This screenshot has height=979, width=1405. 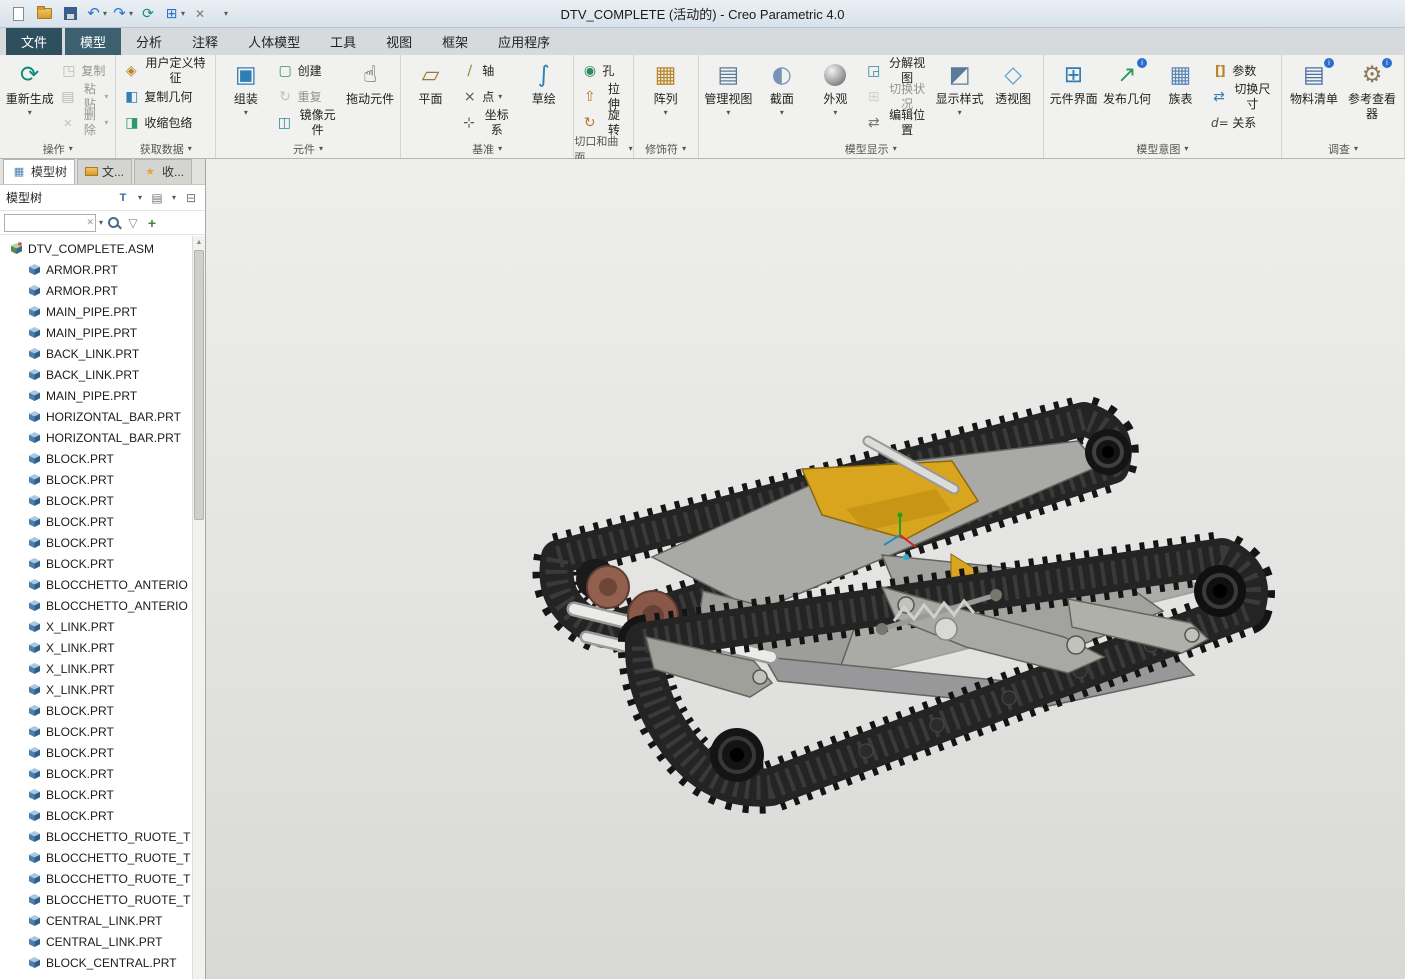 What do you see at coordinates (1073, 83) in the screenshot?
I see `component-interface-button: 元件界面` at bounding box center [1073, 83].